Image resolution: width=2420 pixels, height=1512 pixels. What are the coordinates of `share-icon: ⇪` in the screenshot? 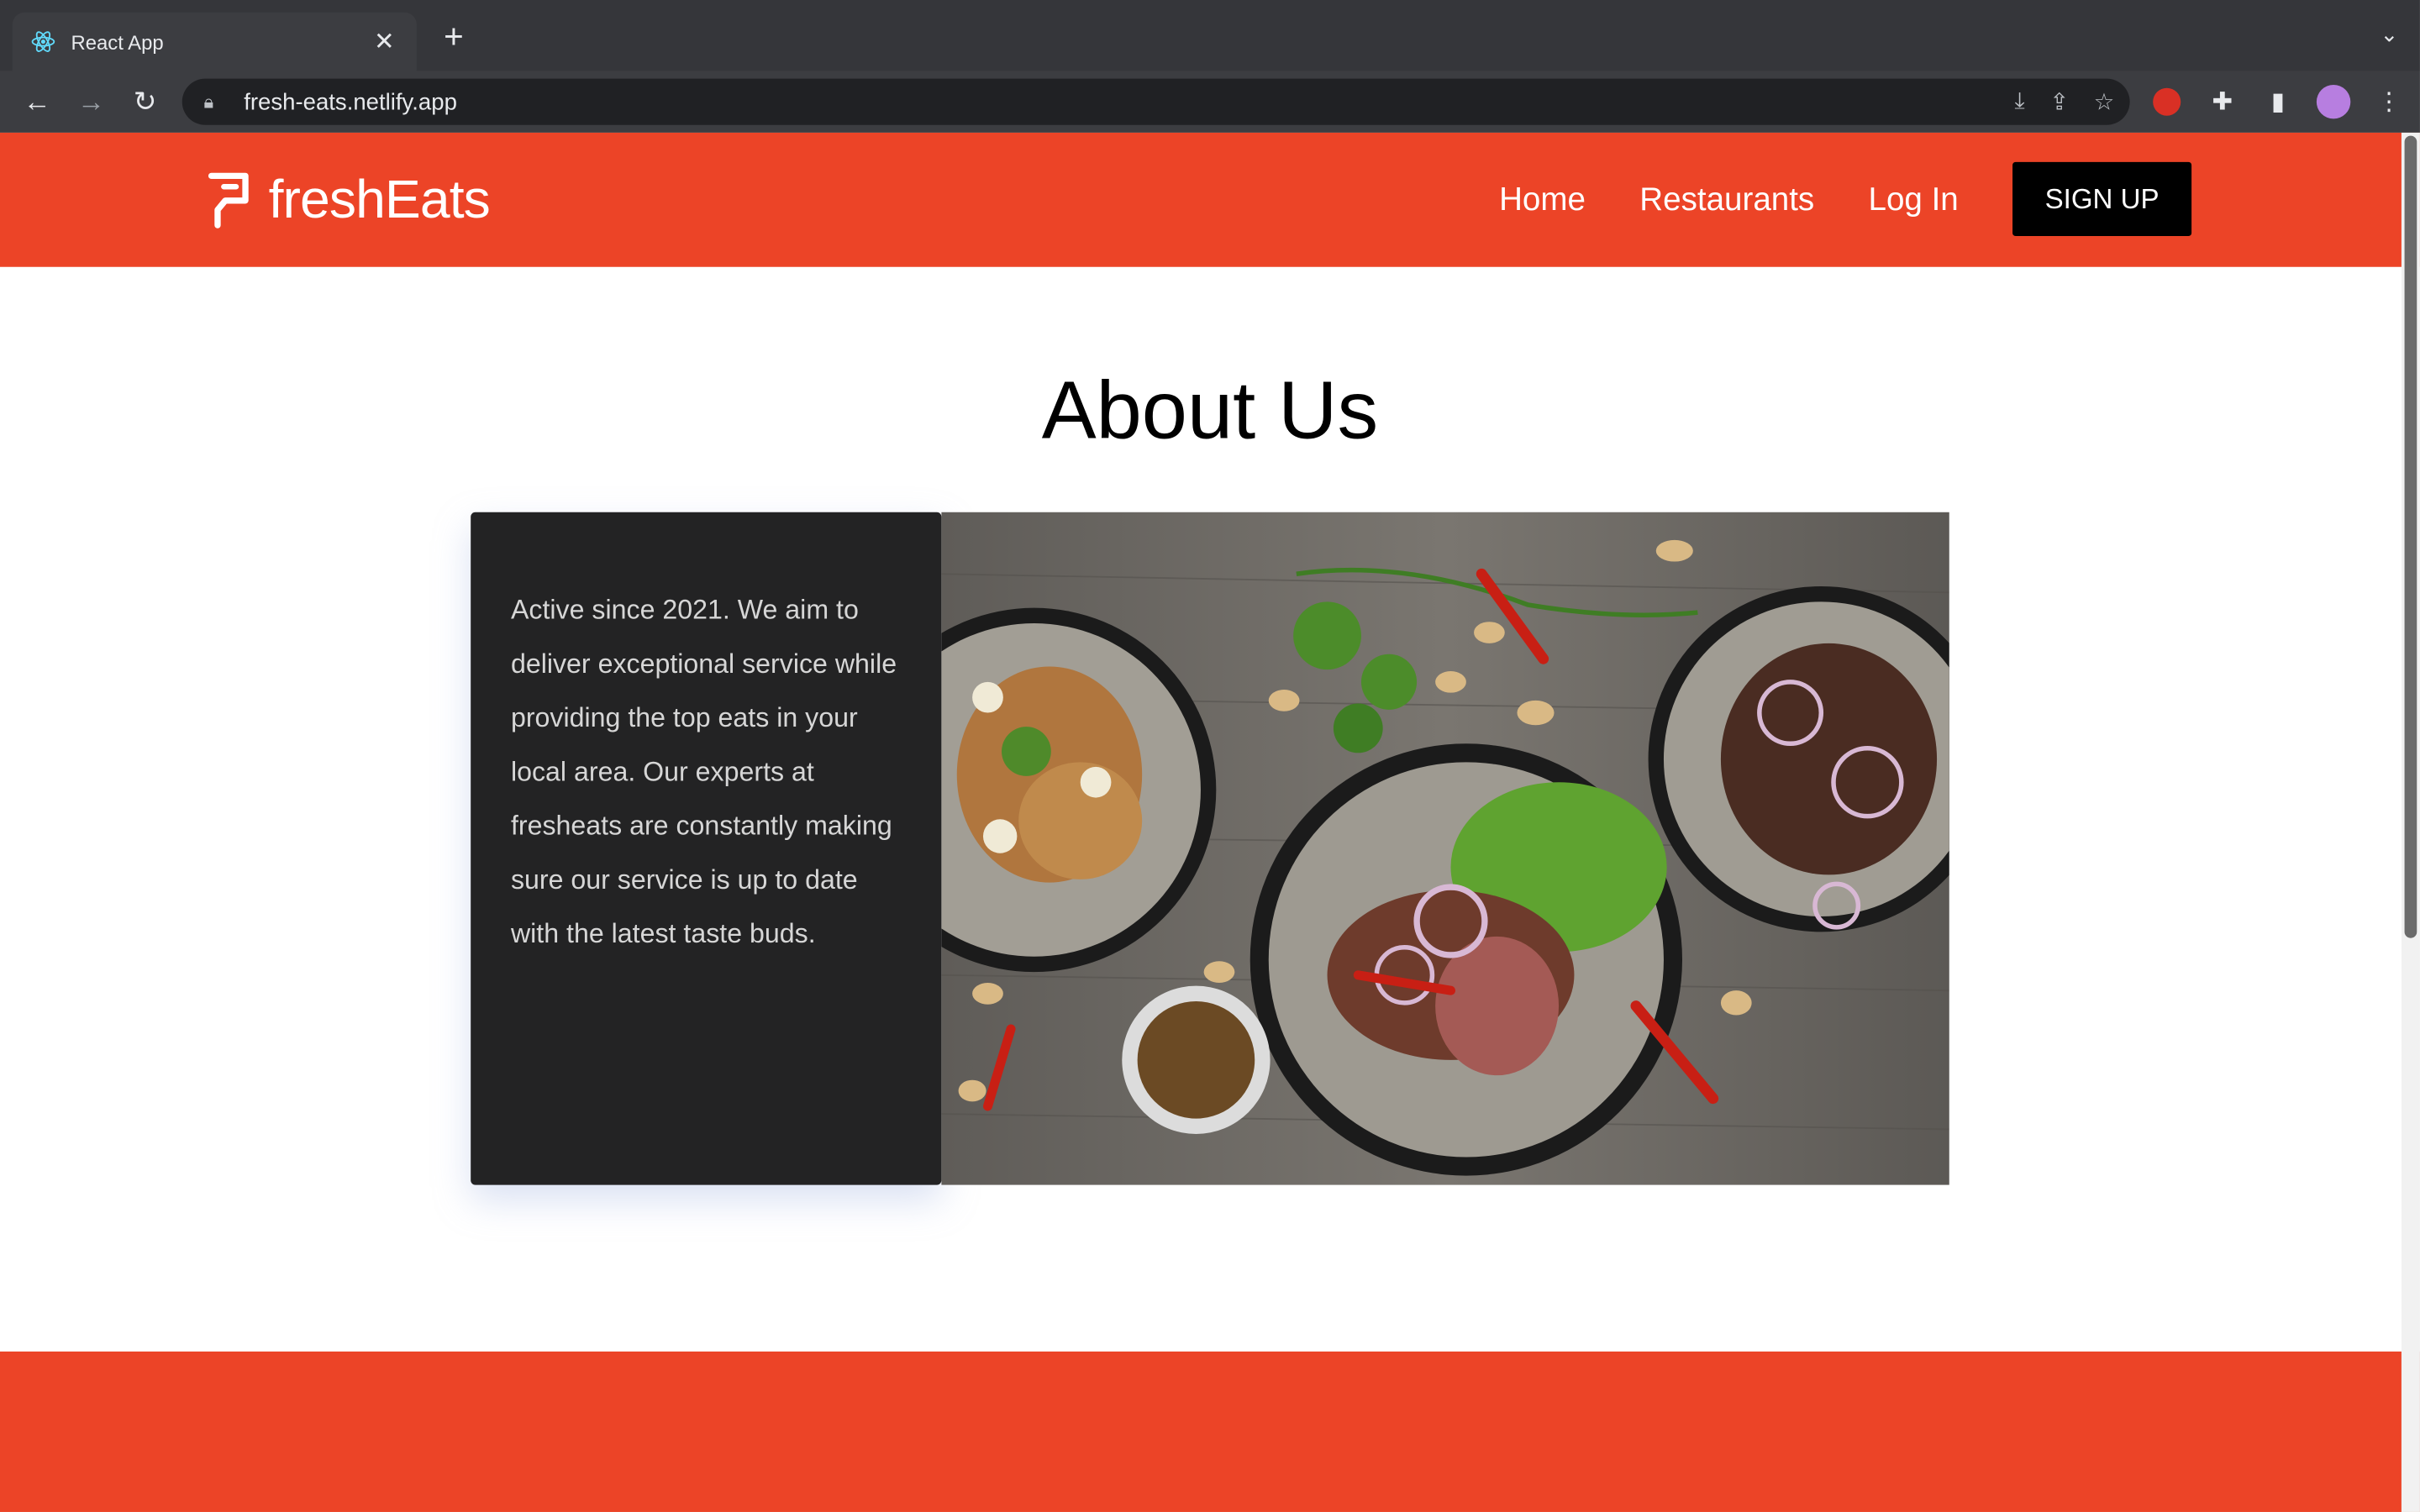 It's located at (2059, 102).